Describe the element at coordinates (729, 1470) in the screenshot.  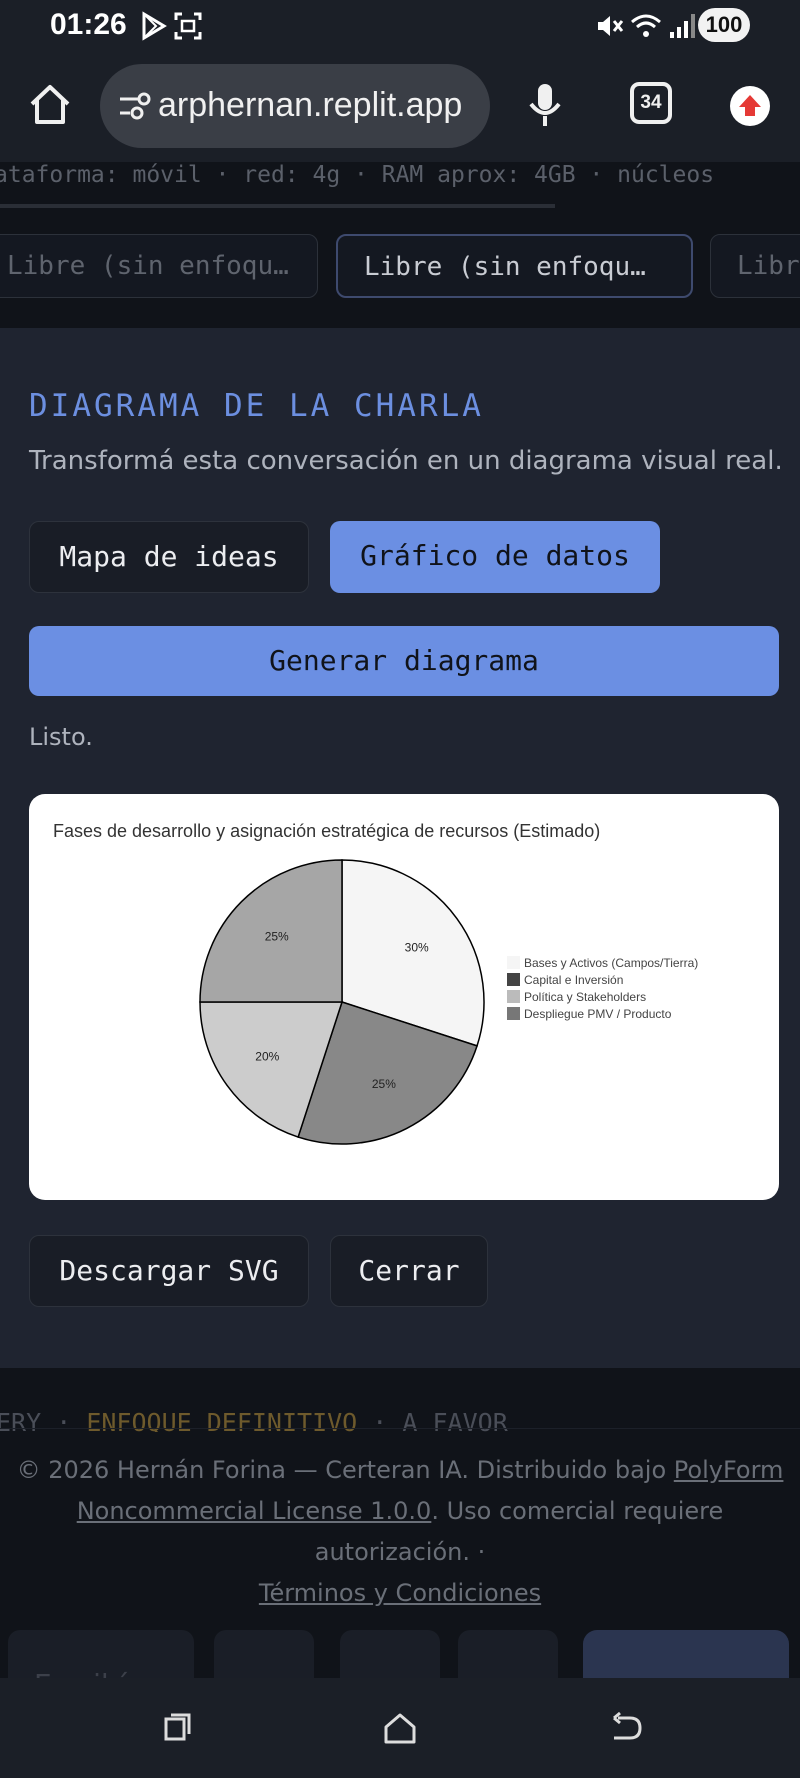
I see `license-link: PolyForm` at that location.